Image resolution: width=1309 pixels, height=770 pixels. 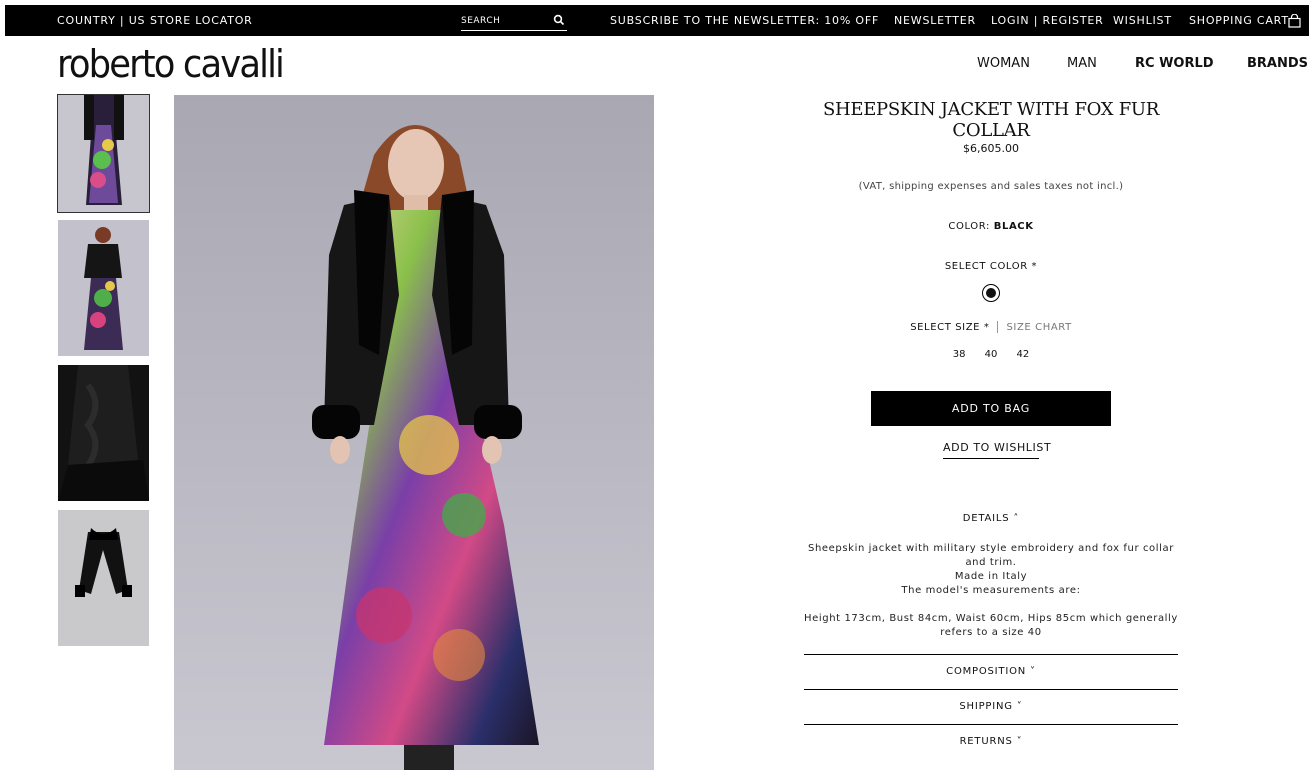 What do you see at coordinates (1277, 63) in the screenshot?
I see `nav-brands: BRANDS` at bounding box center [1277, 63].